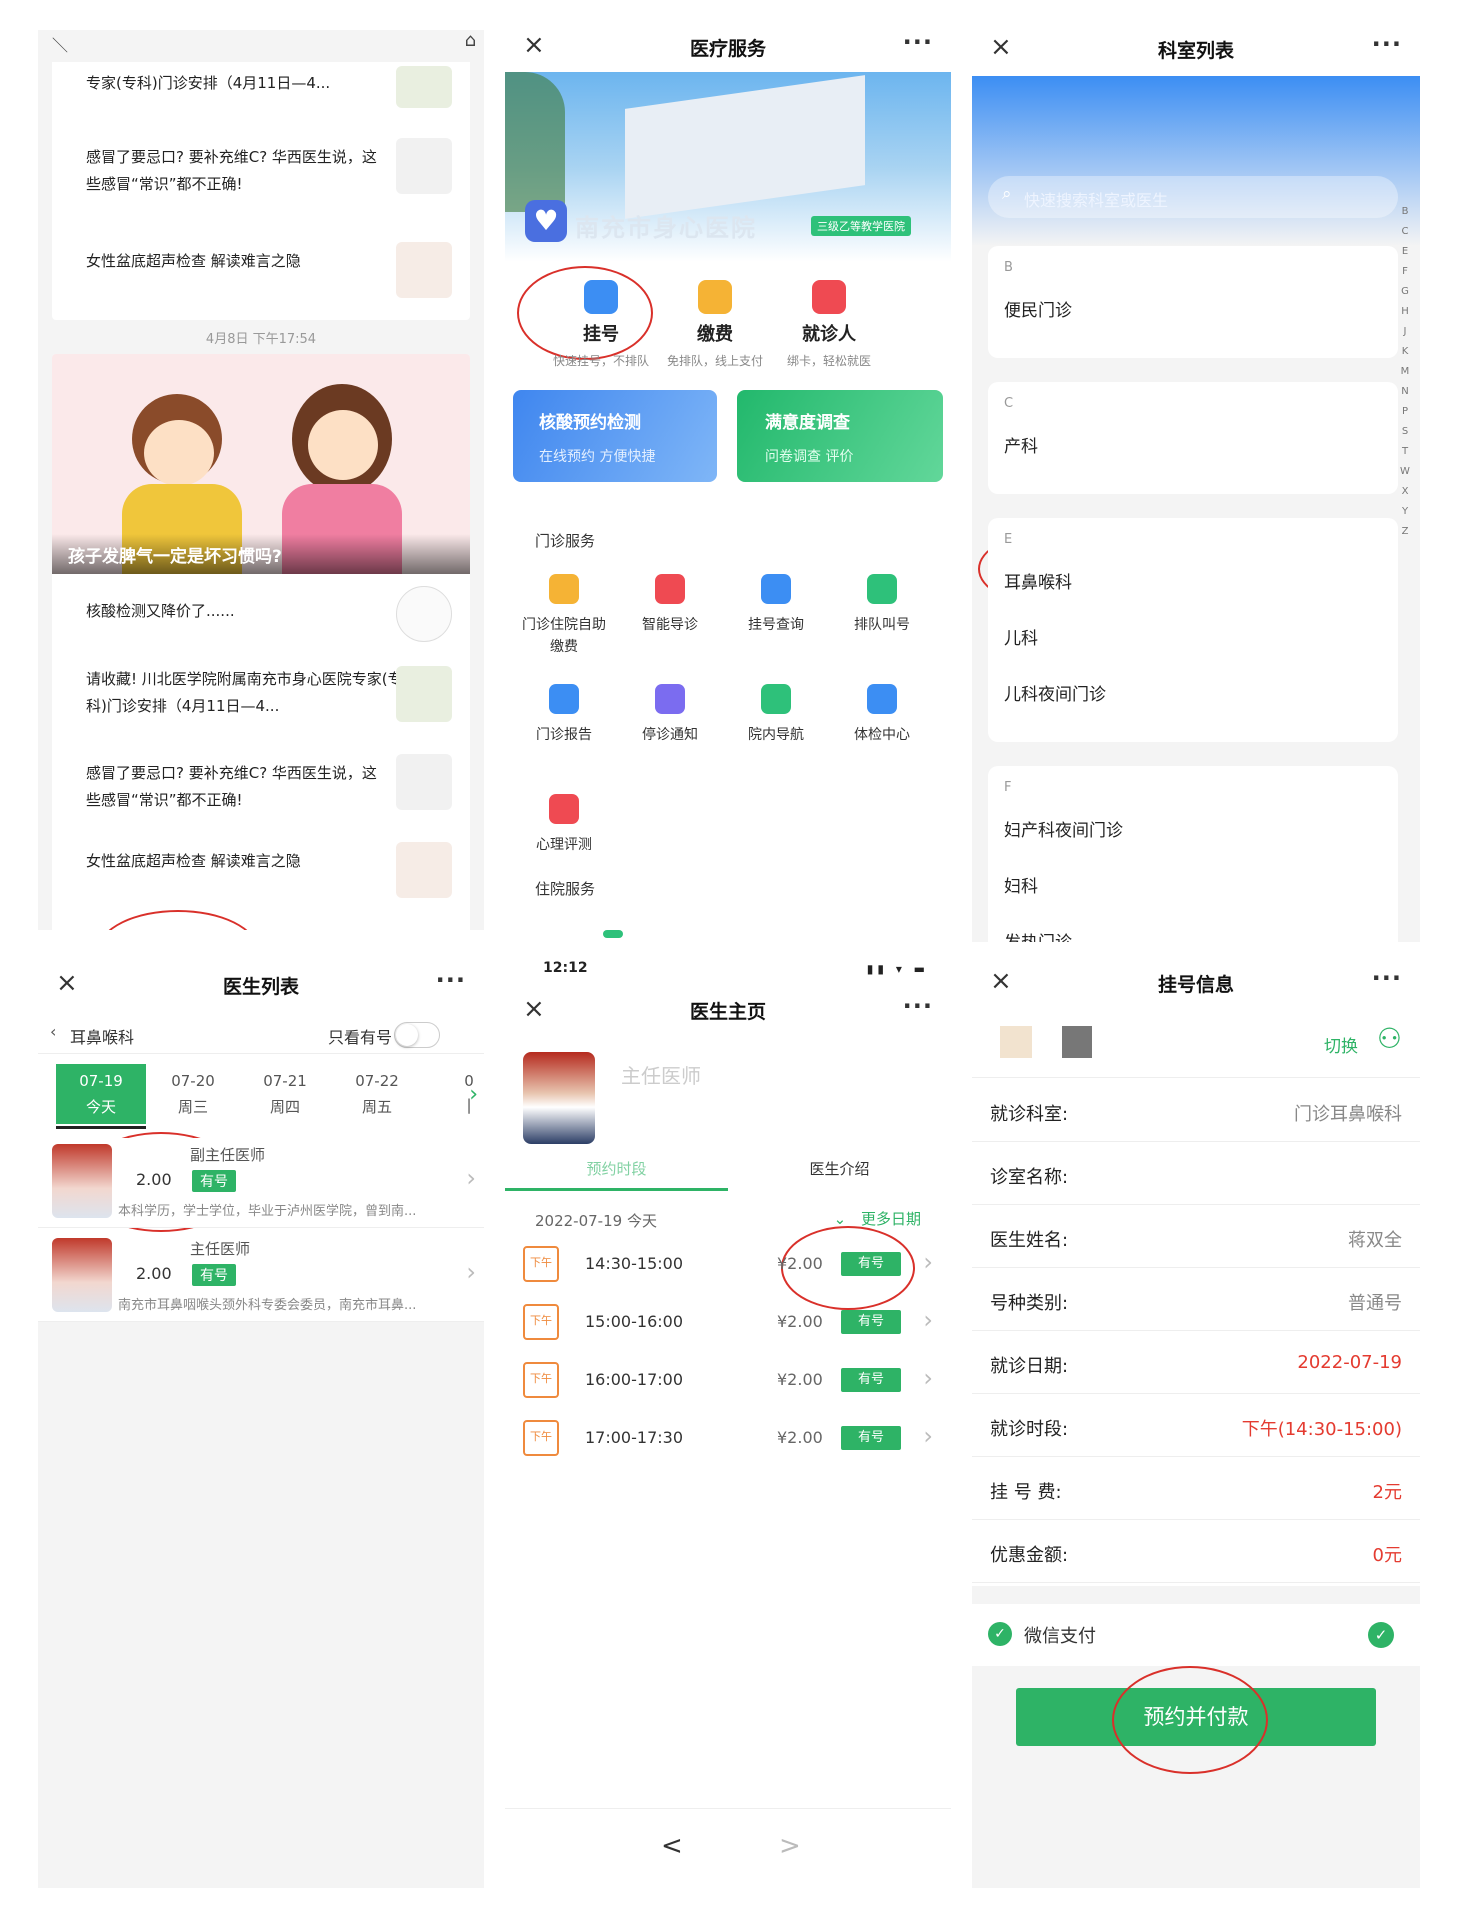  I want to click on date-tab: 07-19 今天, so click(101, 1094).